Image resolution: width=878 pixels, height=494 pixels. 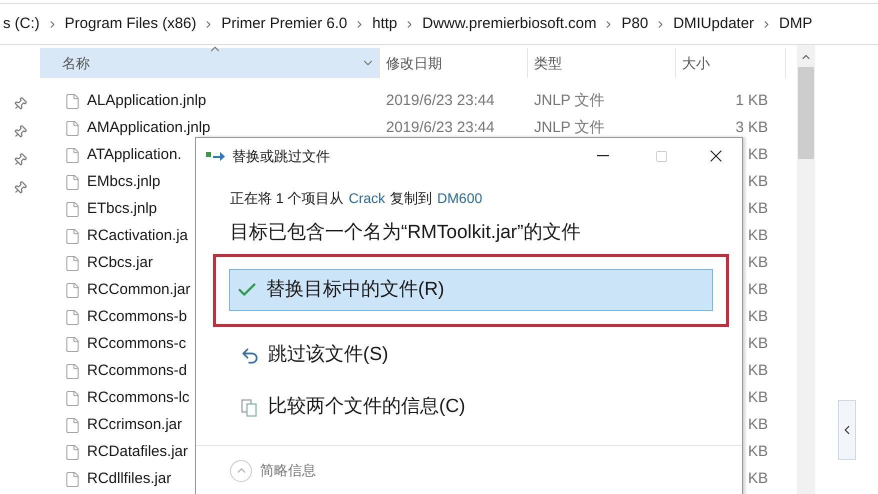 I want to click on scroll-thumb, so click(x=806, y=113).